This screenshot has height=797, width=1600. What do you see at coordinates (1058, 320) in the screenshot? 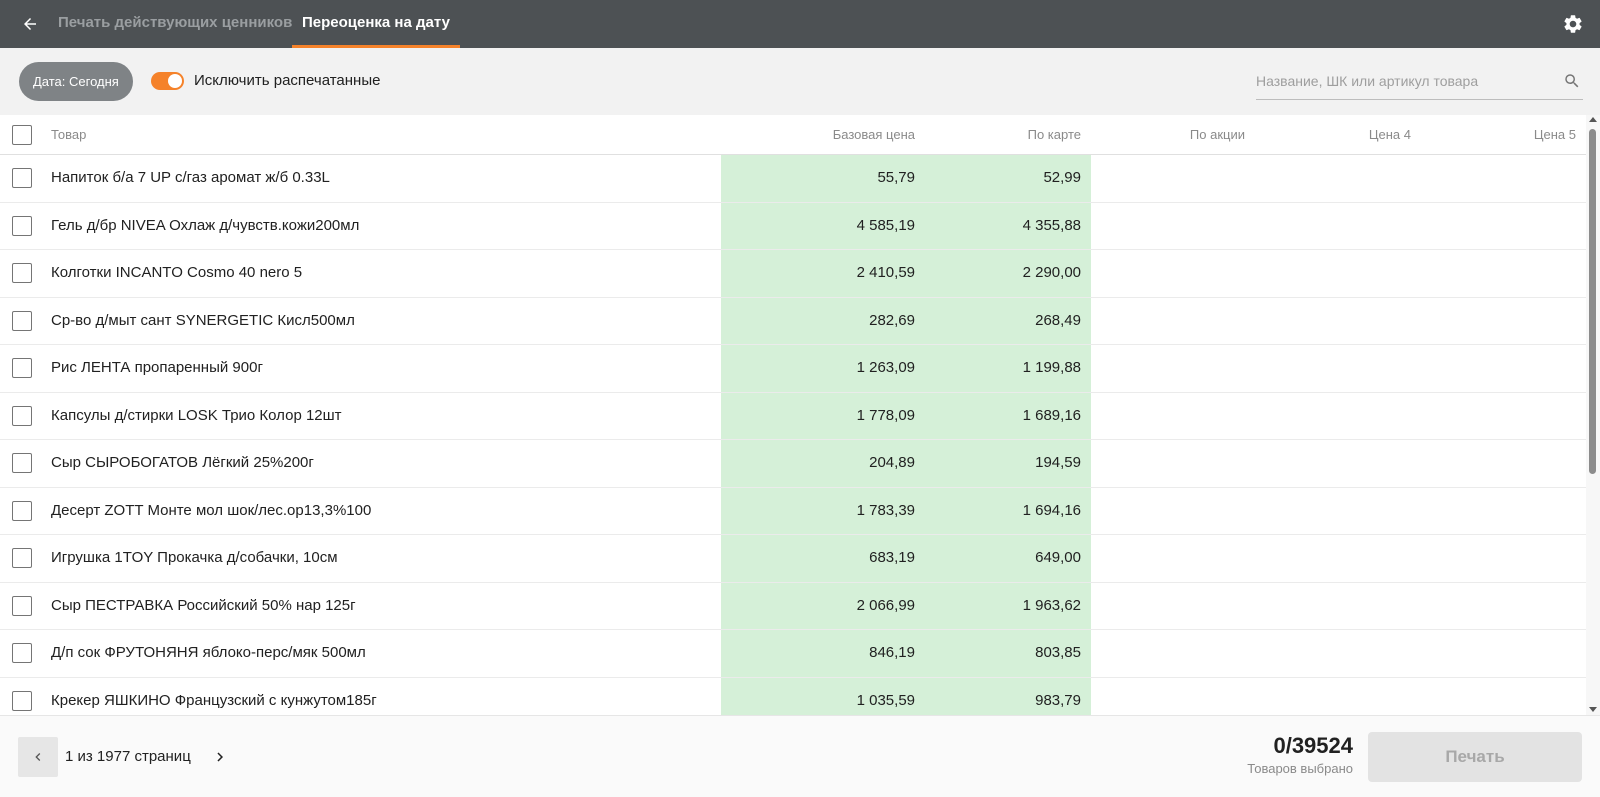
I see `card-price: 268,49` at bounding box center [1058, 320].